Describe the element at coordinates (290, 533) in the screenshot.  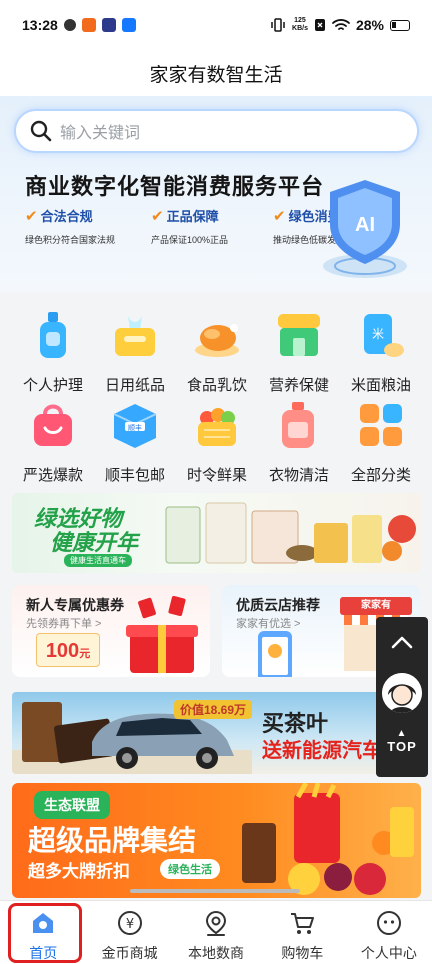
I see `products-illustration` at that location.